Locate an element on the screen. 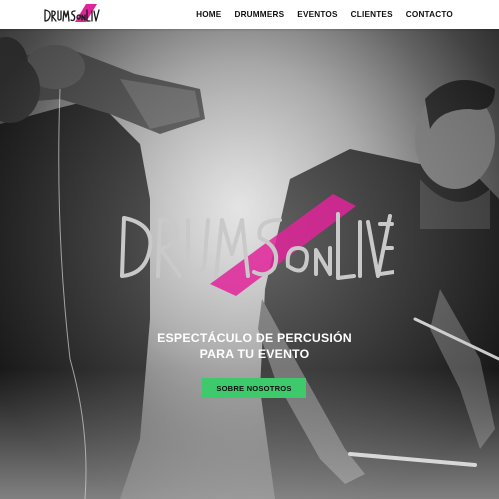  hero-headline-line2: PARA TU EVENTO is located at coordinates (254, 354).